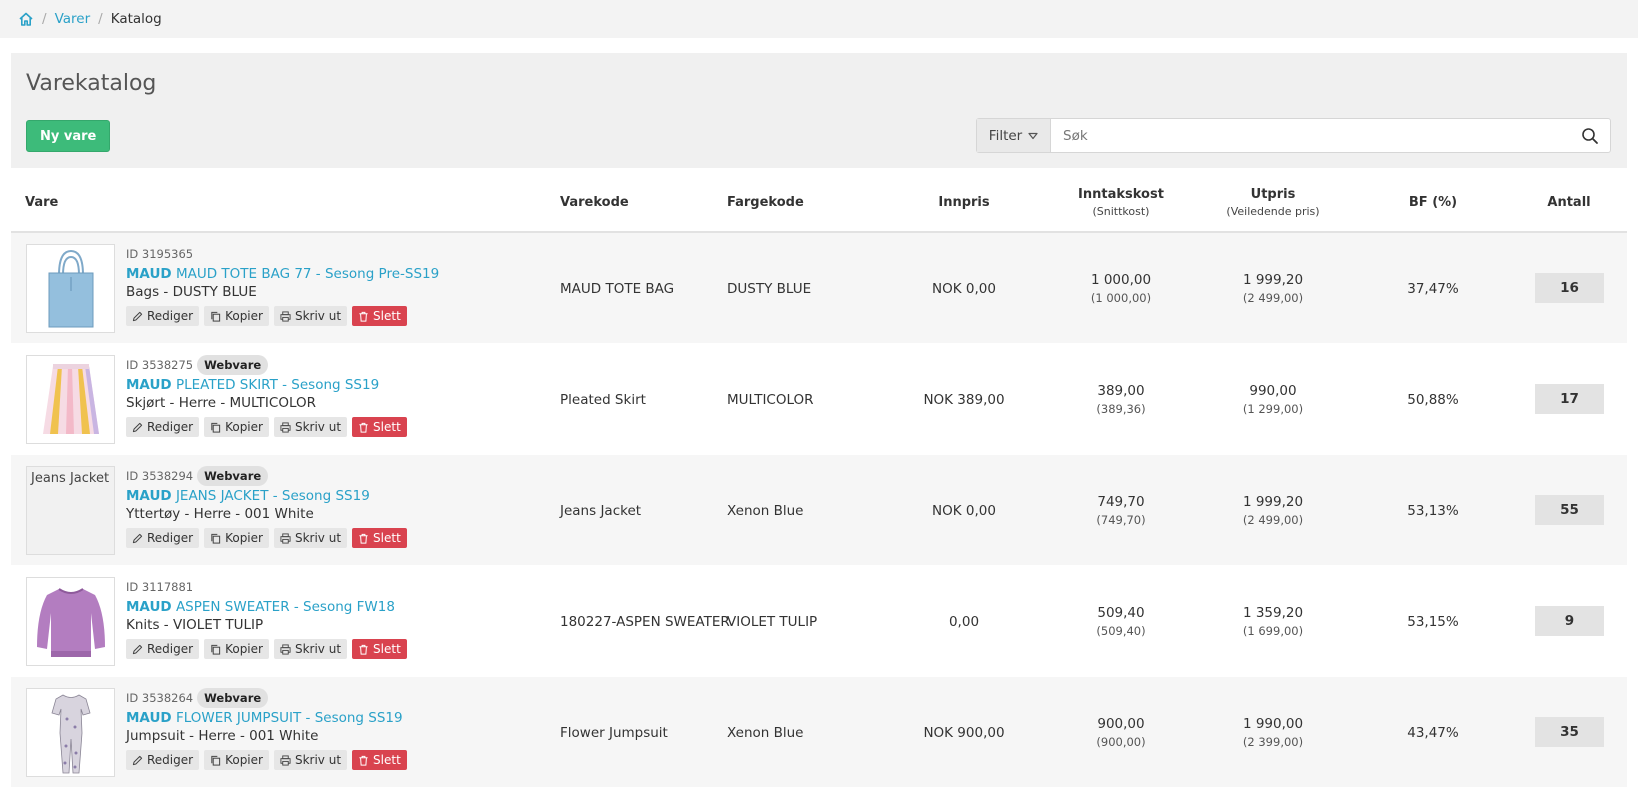  I want to click on product-category: Jumpsuit - Herre - 001 White, so click(222, 736).